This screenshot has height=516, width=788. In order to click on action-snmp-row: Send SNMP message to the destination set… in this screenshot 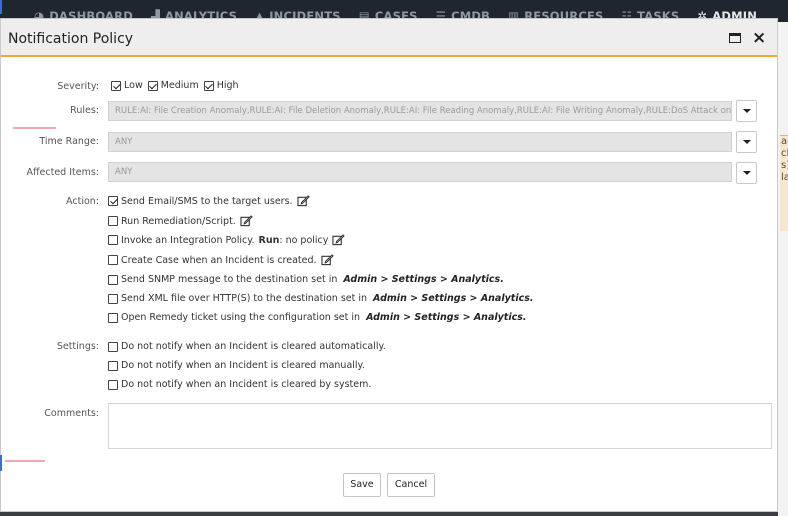, I will do `click(306, 279)`.